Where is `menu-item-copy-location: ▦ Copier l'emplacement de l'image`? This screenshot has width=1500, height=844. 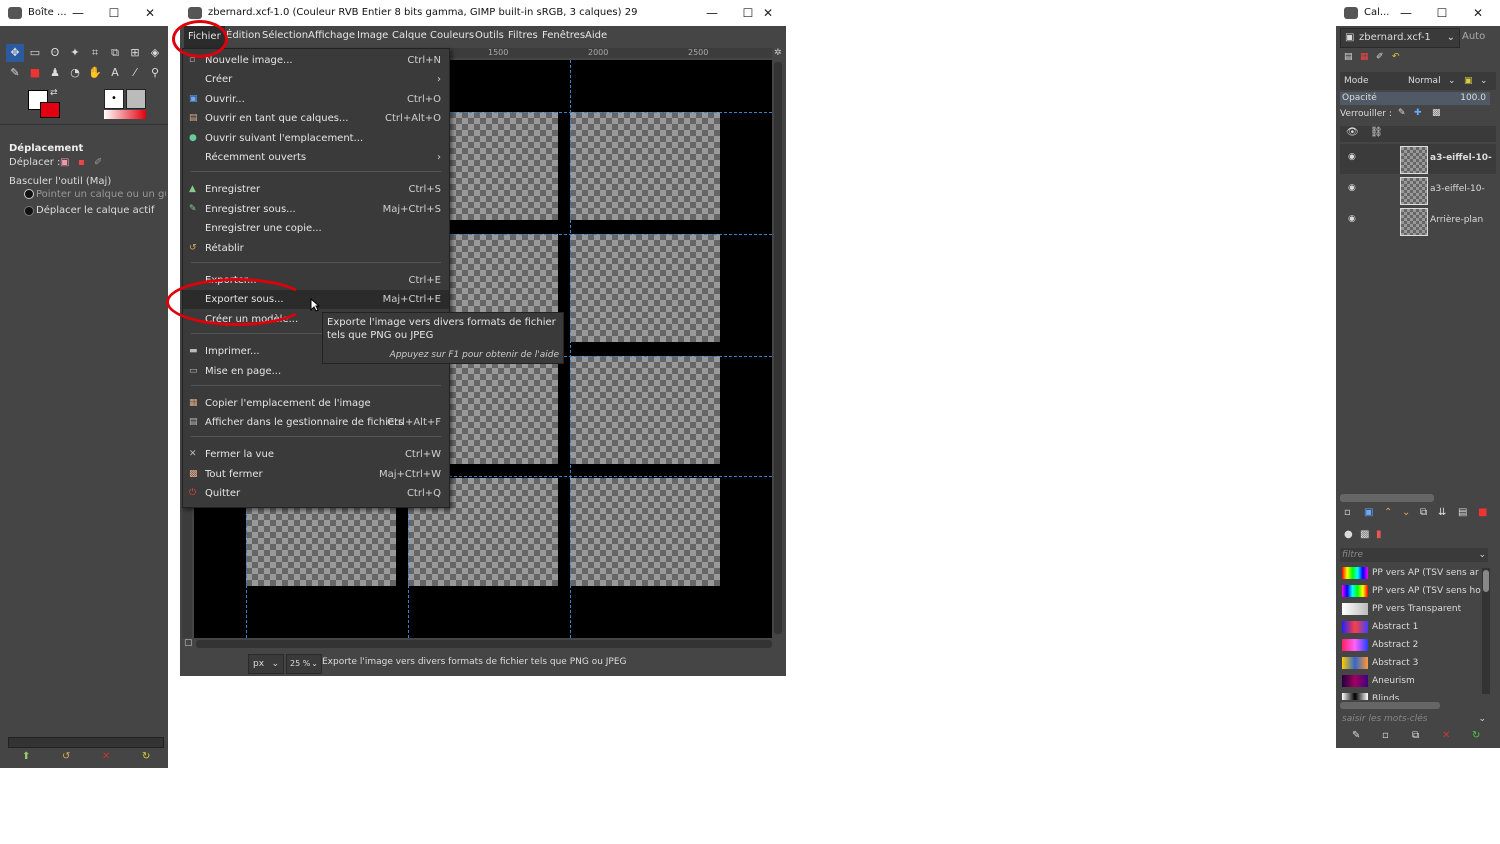 menu-item-copy-location: ▦ Copier l'emplacement de l'image is located at coordinates (316, 403).